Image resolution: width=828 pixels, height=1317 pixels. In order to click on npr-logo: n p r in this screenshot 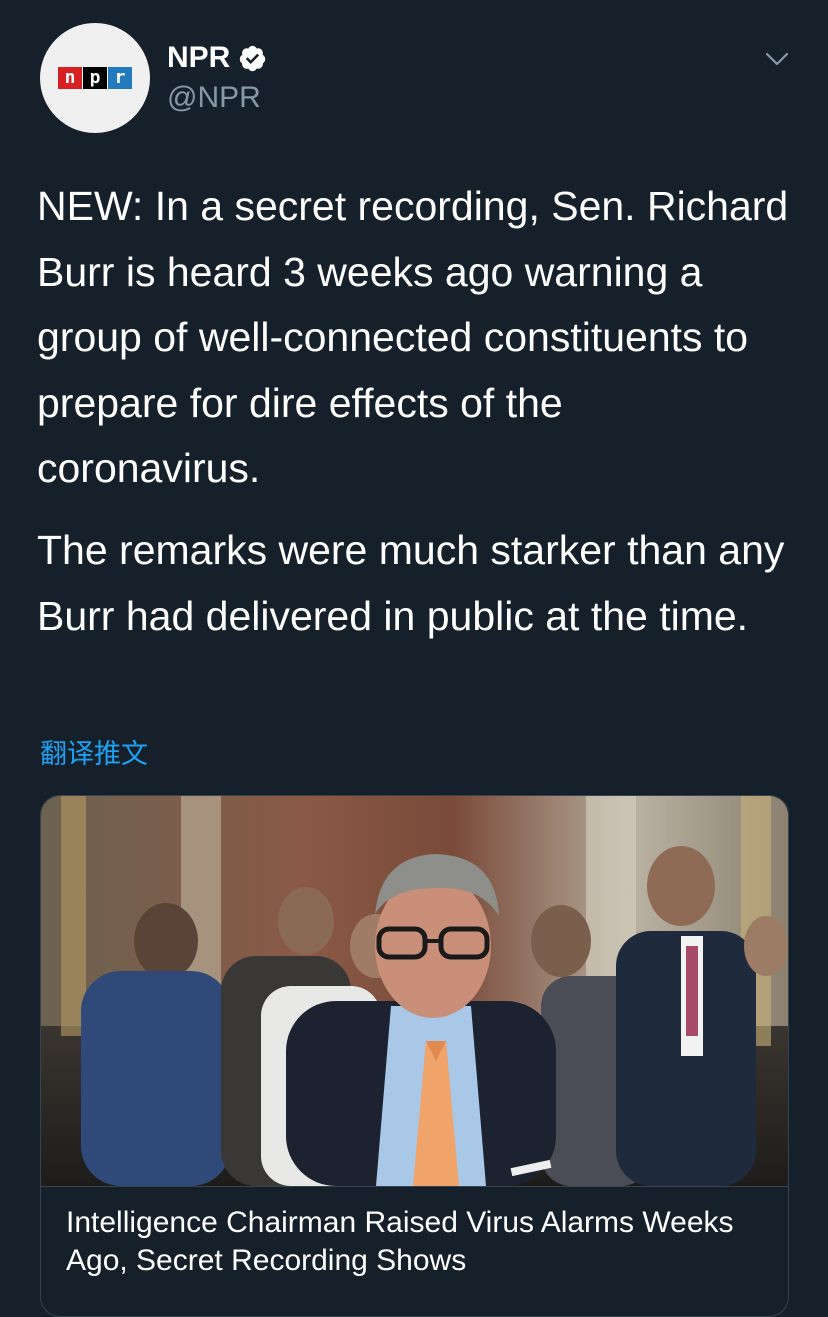, I will do `click(95, 78)`.